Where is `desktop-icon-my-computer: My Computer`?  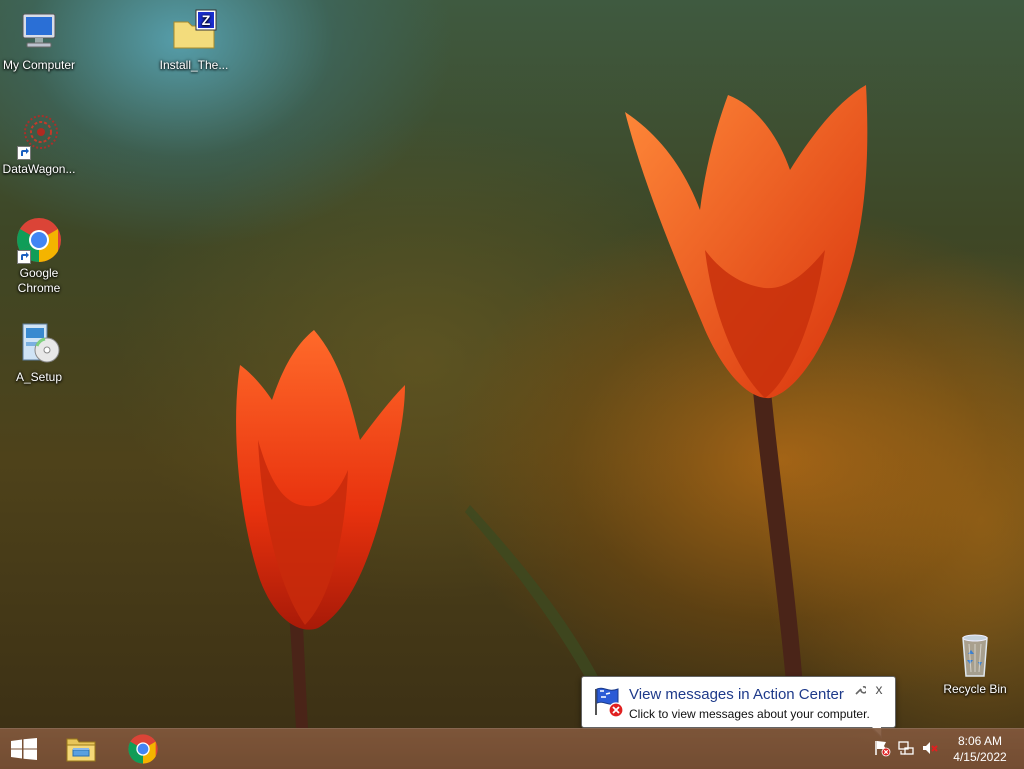 desktop-icon-my-computer: My Computer is located at coordinates (39, 40).